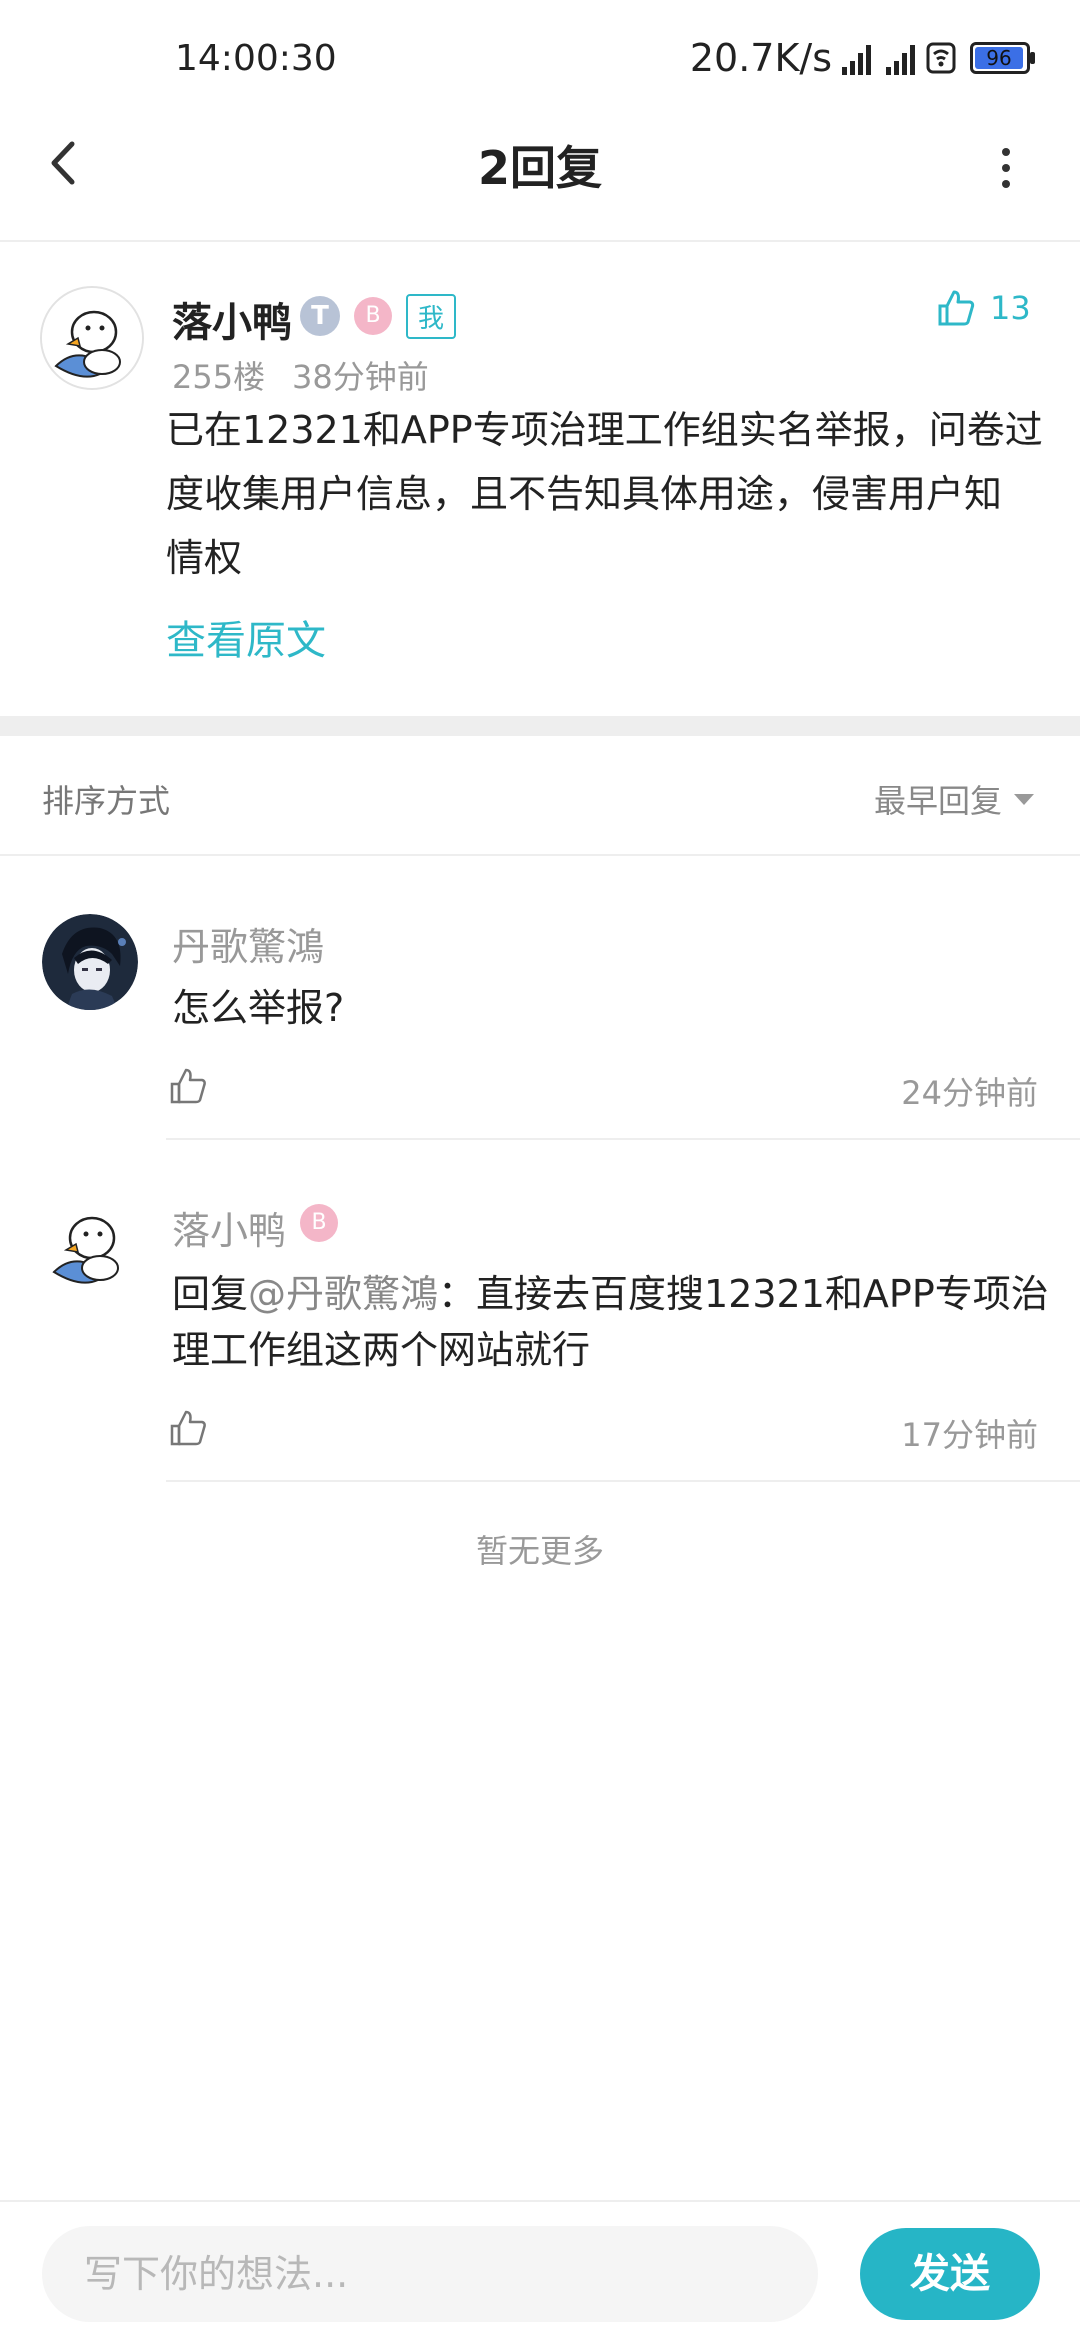 The height and width of the screenshot is (2340, 1080). What do you see at coordinates (937, 801) in the screenshot?
I see `sort-value: 最早回复` at bounding box center [937, 801].